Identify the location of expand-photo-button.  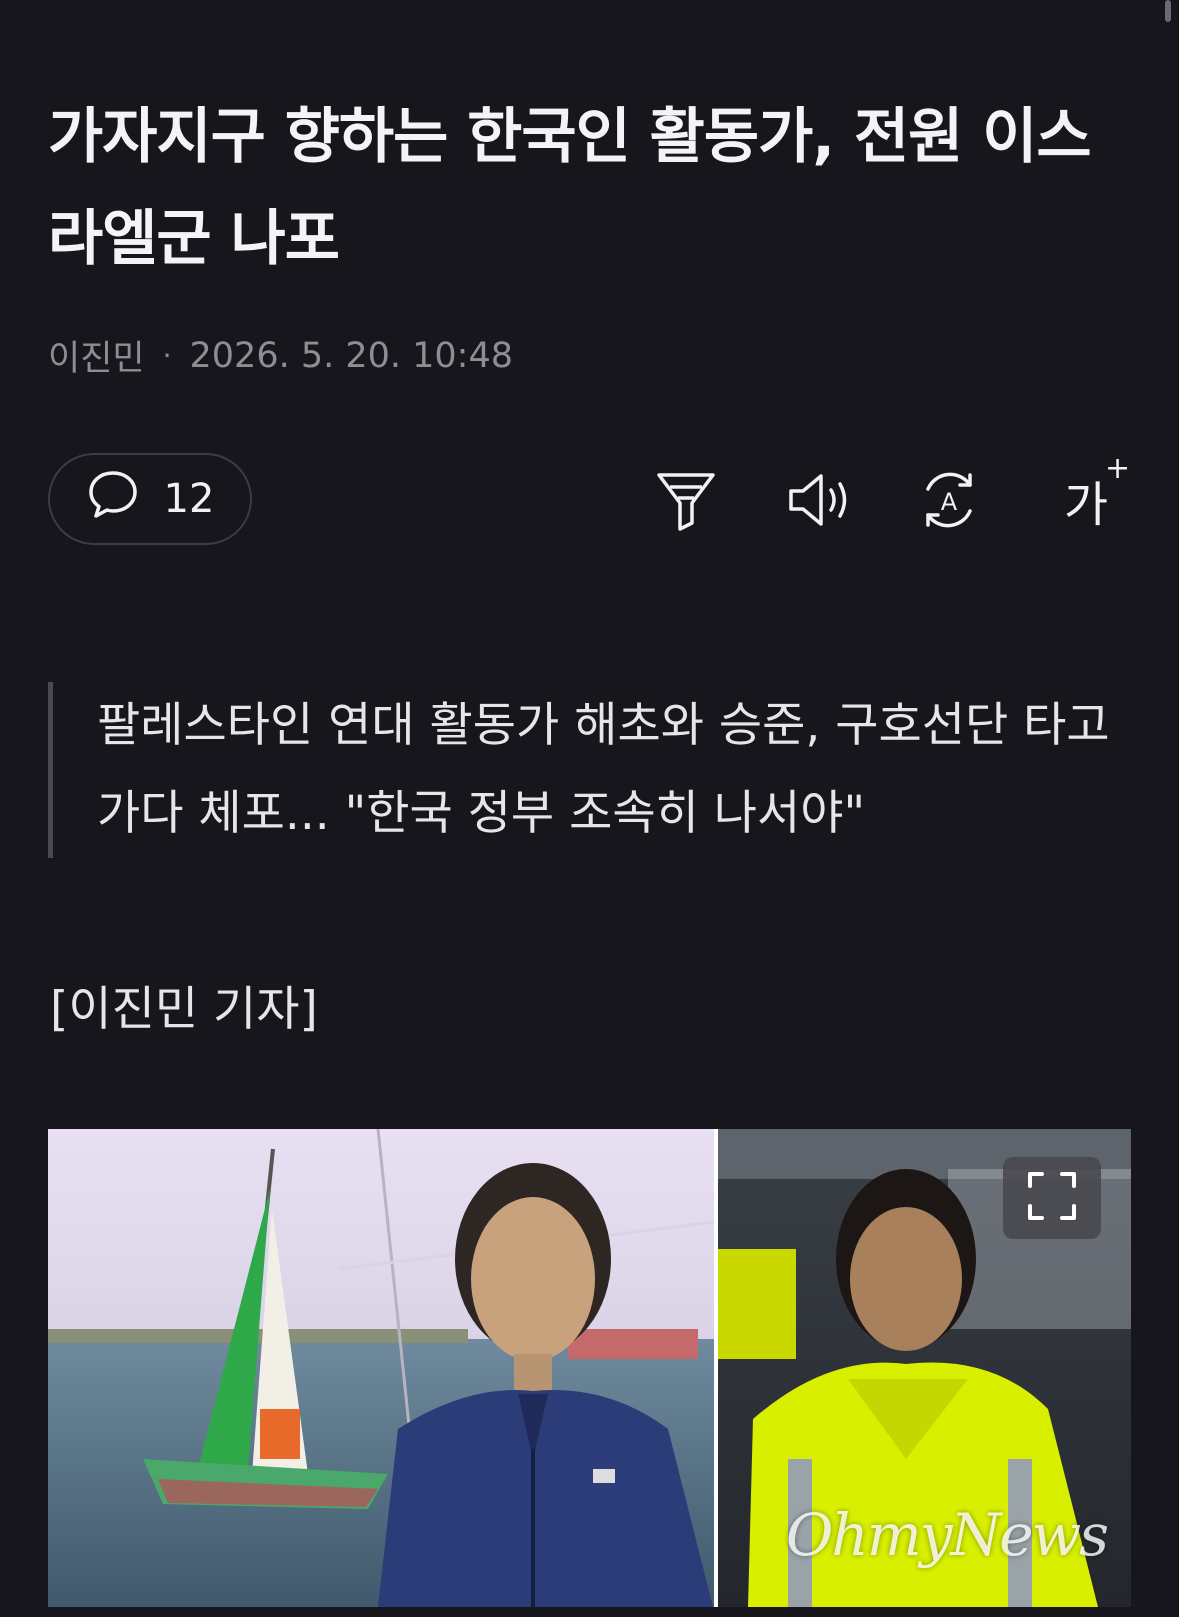
(1052, 1198).